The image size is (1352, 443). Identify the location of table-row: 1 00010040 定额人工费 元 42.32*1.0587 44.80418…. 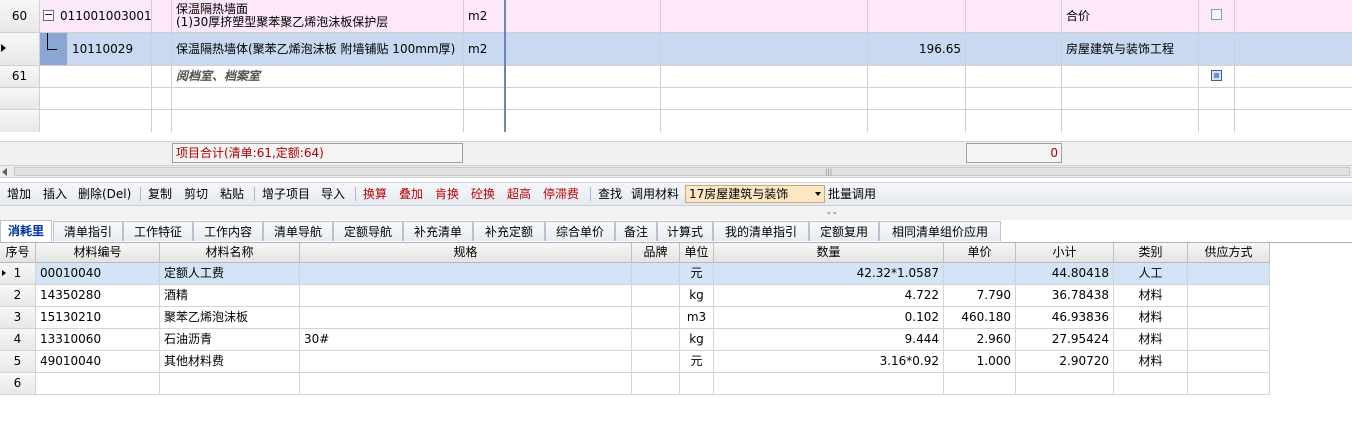
(635, 274).